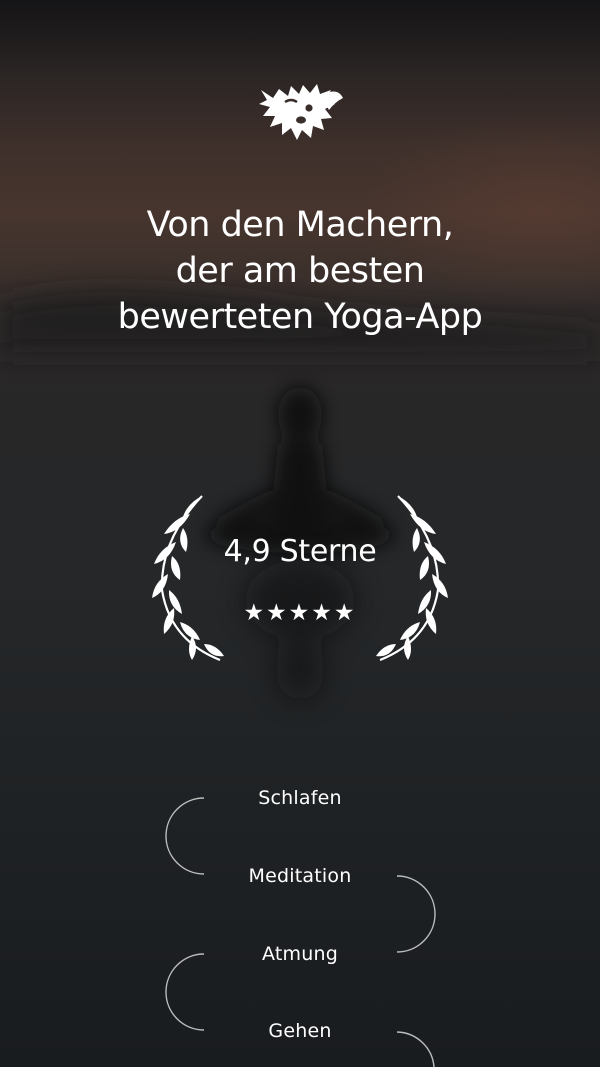 This screenshot has height=1067, width=600. Describe the element at coordinates (300, 798) in the screenshot. I see `category-schlafen: Schlafen` at that location.